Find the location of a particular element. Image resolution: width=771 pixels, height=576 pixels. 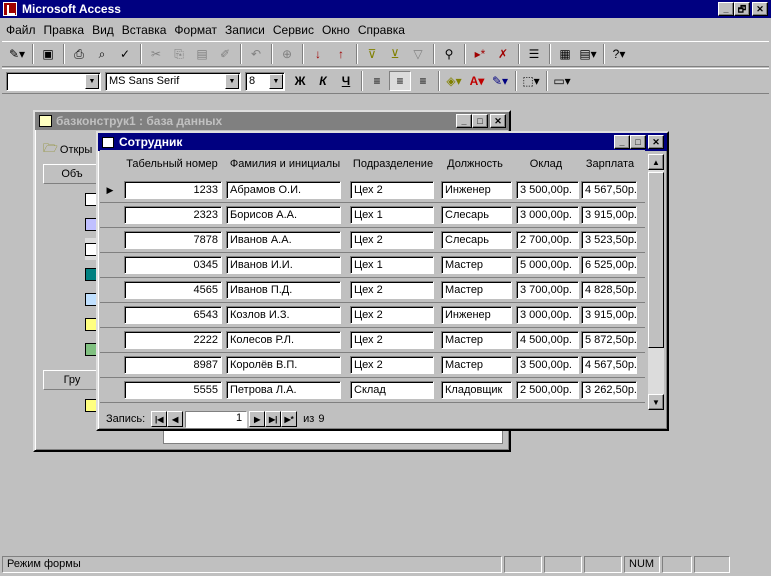

next-record-icon: ▶ is located at coordinates (257, 419).